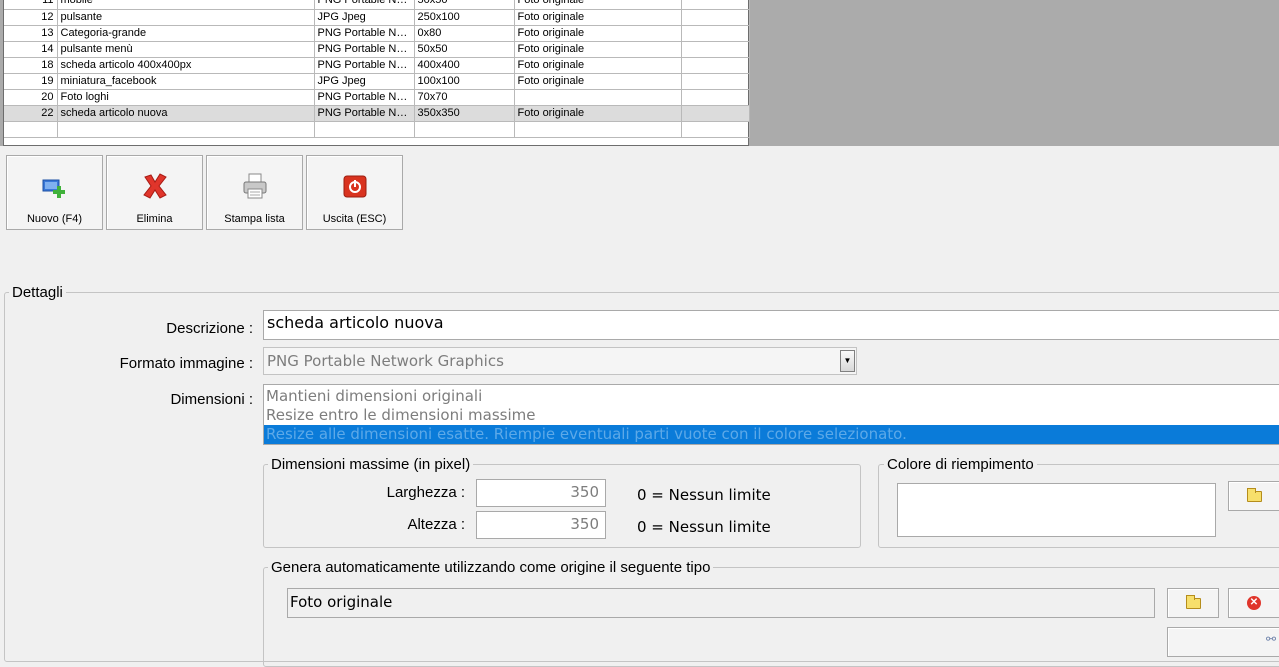  I want to click on width-input: 350, so click(541, 493).